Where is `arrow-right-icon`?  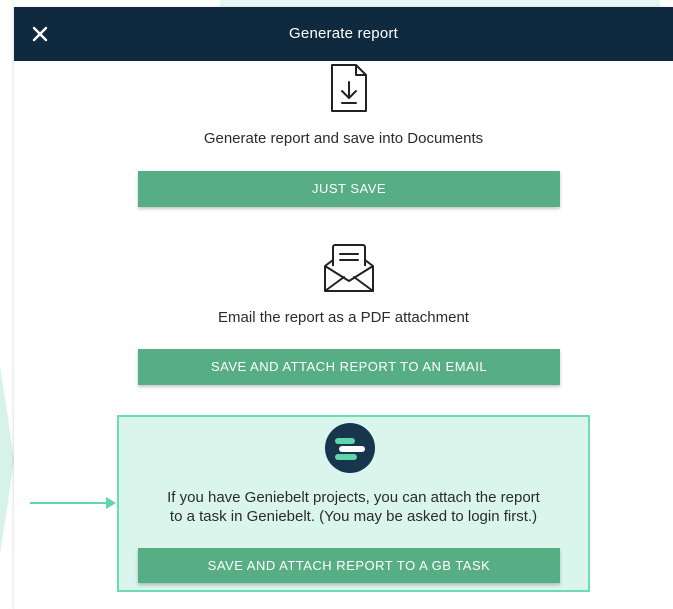 arrow-right-icon is located at coordinates (75, 503).